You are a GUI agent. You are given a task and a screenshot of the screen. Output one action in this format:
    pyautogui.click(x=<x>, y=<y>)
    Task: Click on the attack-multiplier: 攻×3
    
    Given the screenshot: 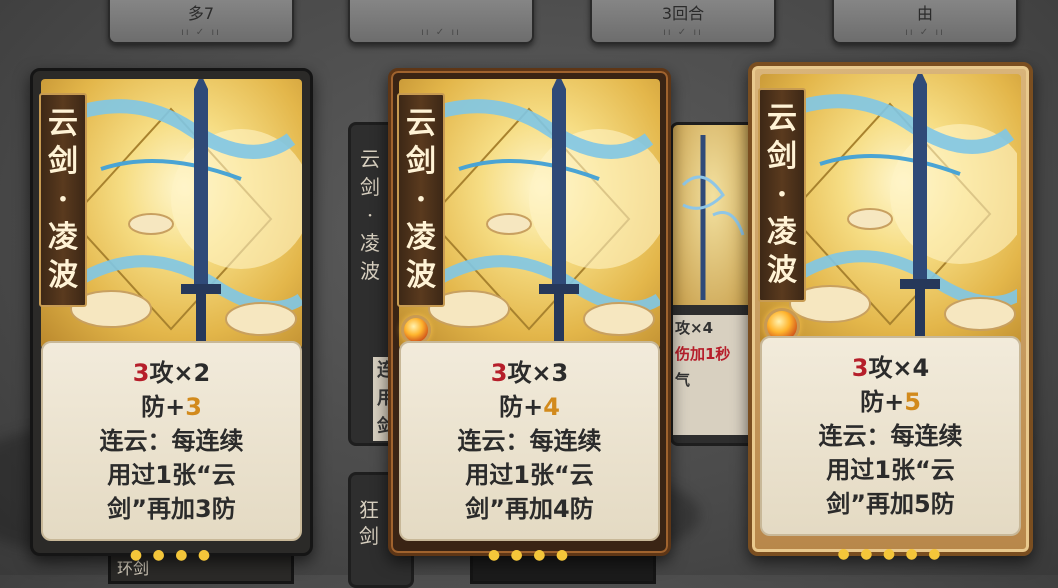 What is the action you would take?
    pyautogui.click(x=538, y=373)
    